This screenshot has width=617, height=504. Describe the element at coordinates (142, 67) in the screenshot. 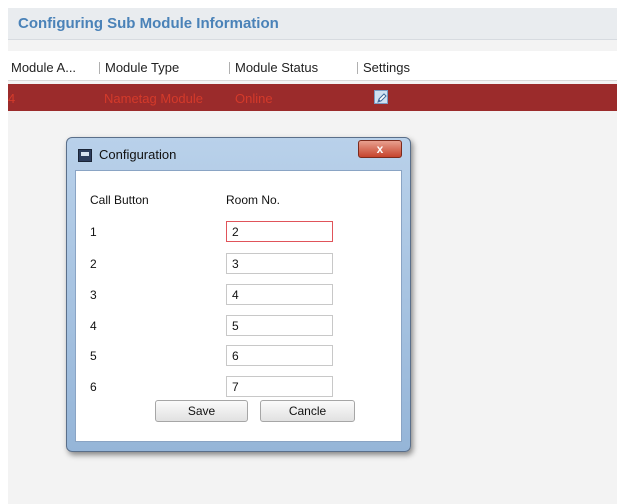

I see `column-module-type: Module Type` at that location.